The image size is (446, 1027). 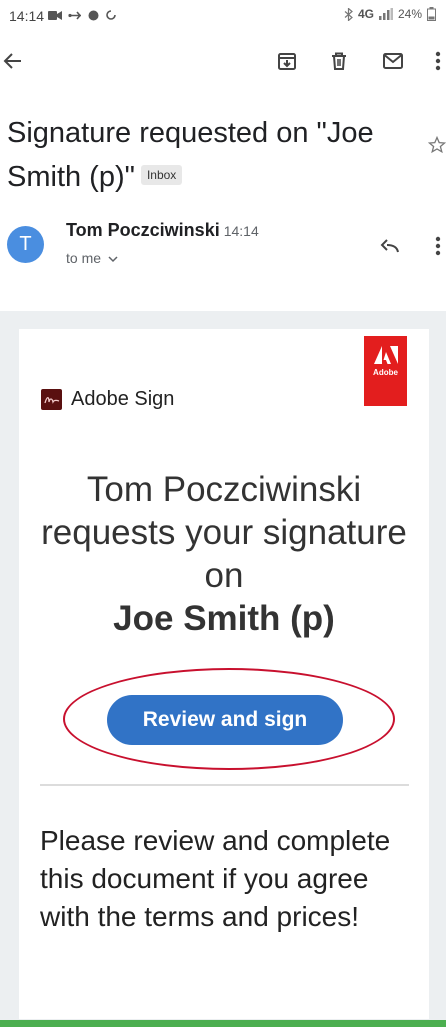 I want to click on delete-button, so click(x=339, y=61).